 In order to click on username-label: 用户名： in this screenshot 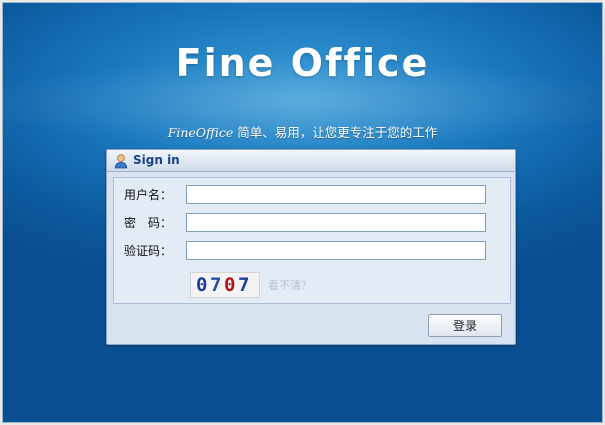, I will do `click(148, 195)`.